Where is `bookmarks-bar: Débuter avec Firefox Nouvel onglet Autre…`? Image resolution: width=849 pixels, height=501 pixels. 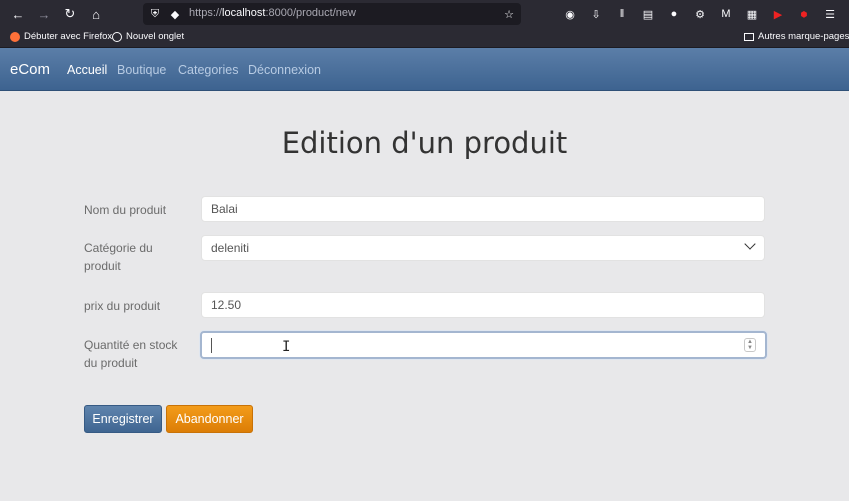
bookmarks-bar: Débuter avec Firefox Nouvel onglet Autre… is located at coordinates (424, 38).